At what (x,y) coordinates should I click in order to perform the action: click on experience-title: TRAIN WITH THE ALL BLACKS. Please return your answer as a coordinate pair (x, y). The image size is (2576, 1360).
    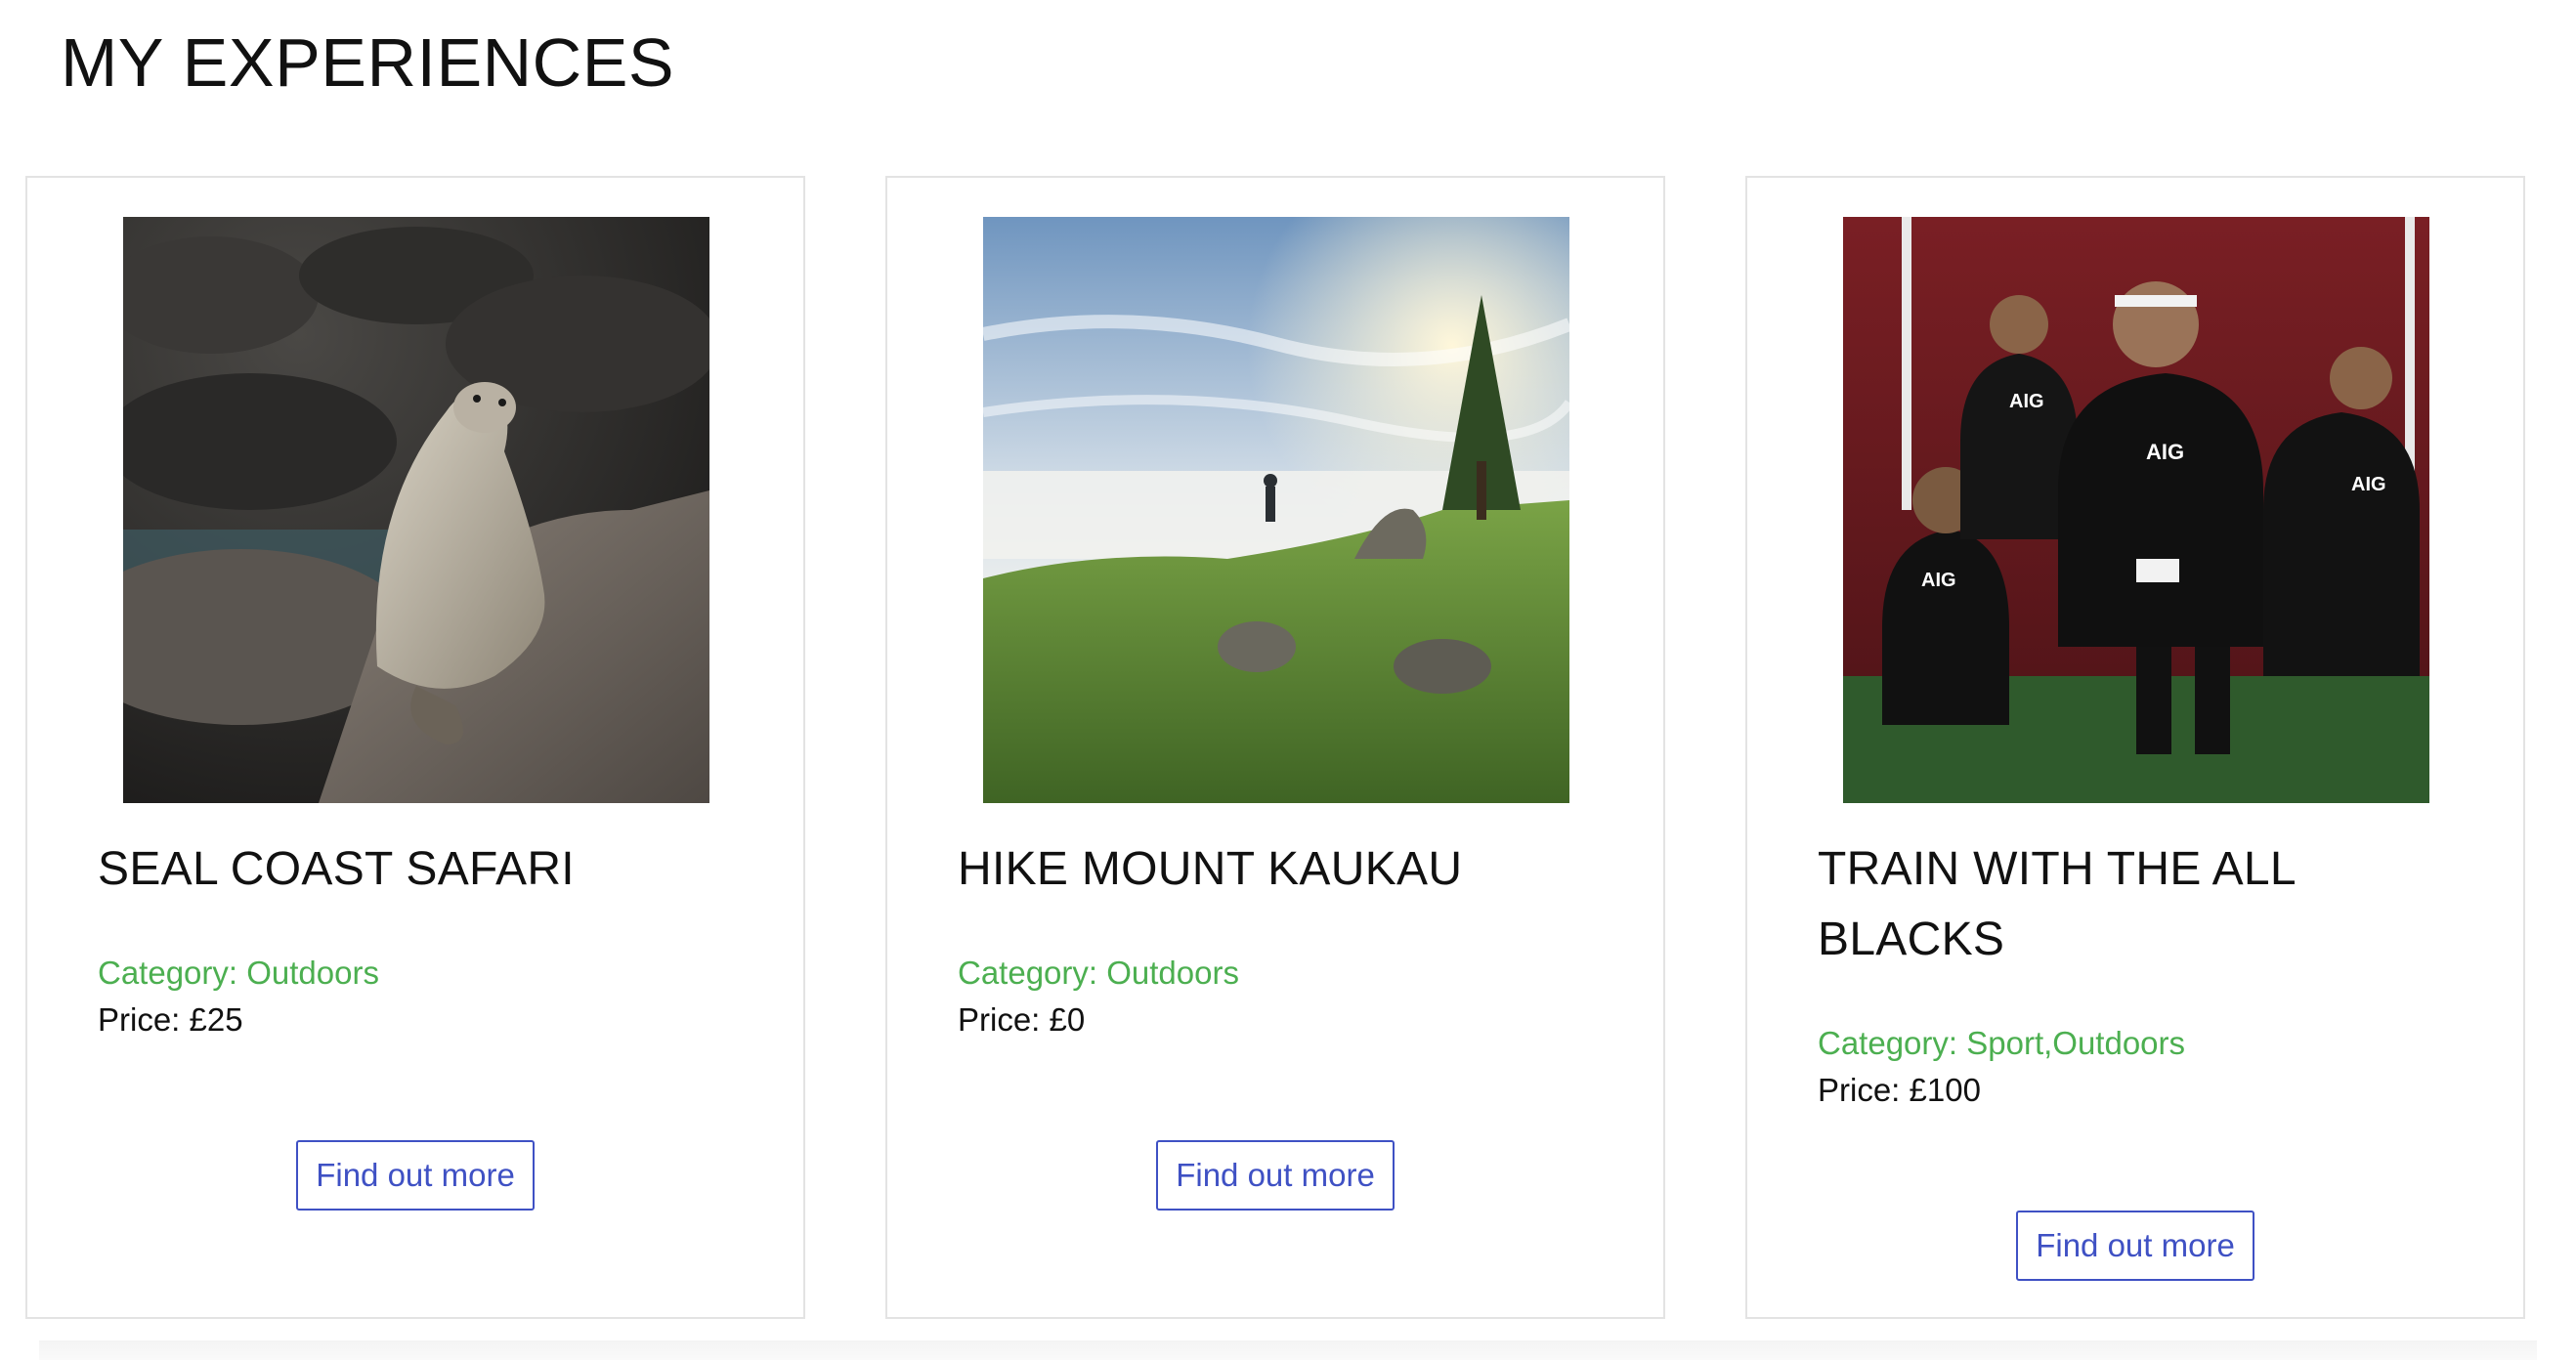
    Looking at the image, I should click on (2057, 904).